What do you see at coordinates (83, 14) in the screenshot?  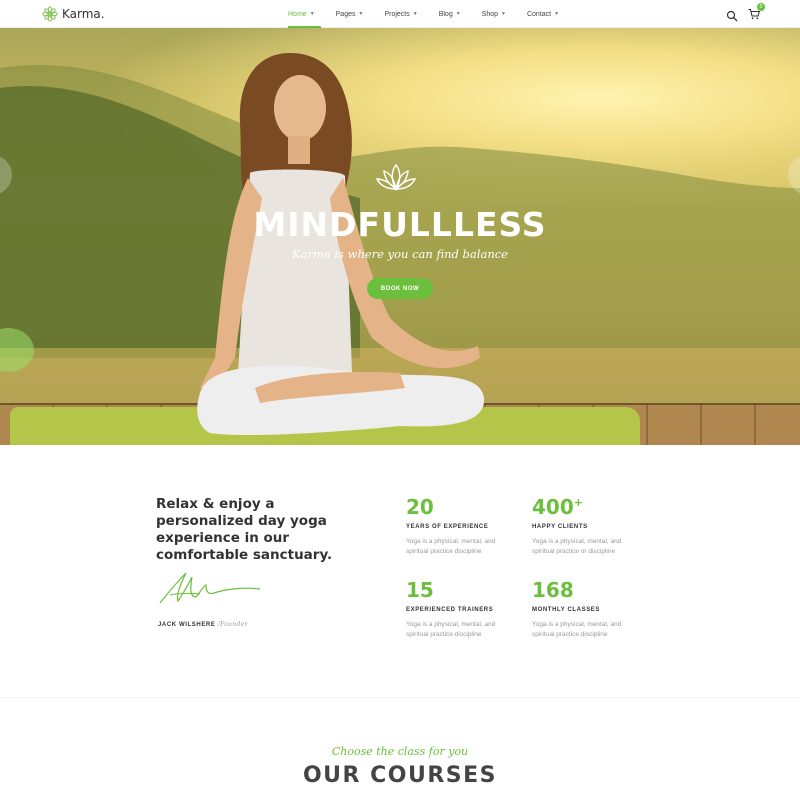 I see `logo-text: Karma.` at bounding box center [83, 14].